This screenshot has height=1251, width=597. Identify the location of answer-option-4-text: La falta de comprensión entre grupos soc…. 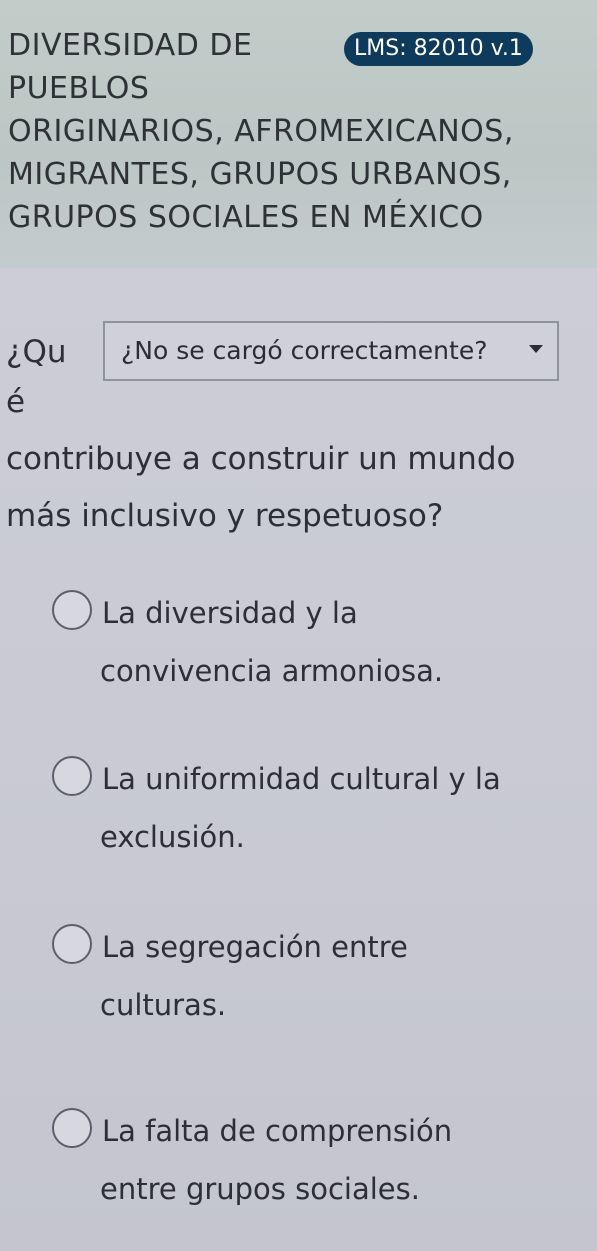
(336, 1160).